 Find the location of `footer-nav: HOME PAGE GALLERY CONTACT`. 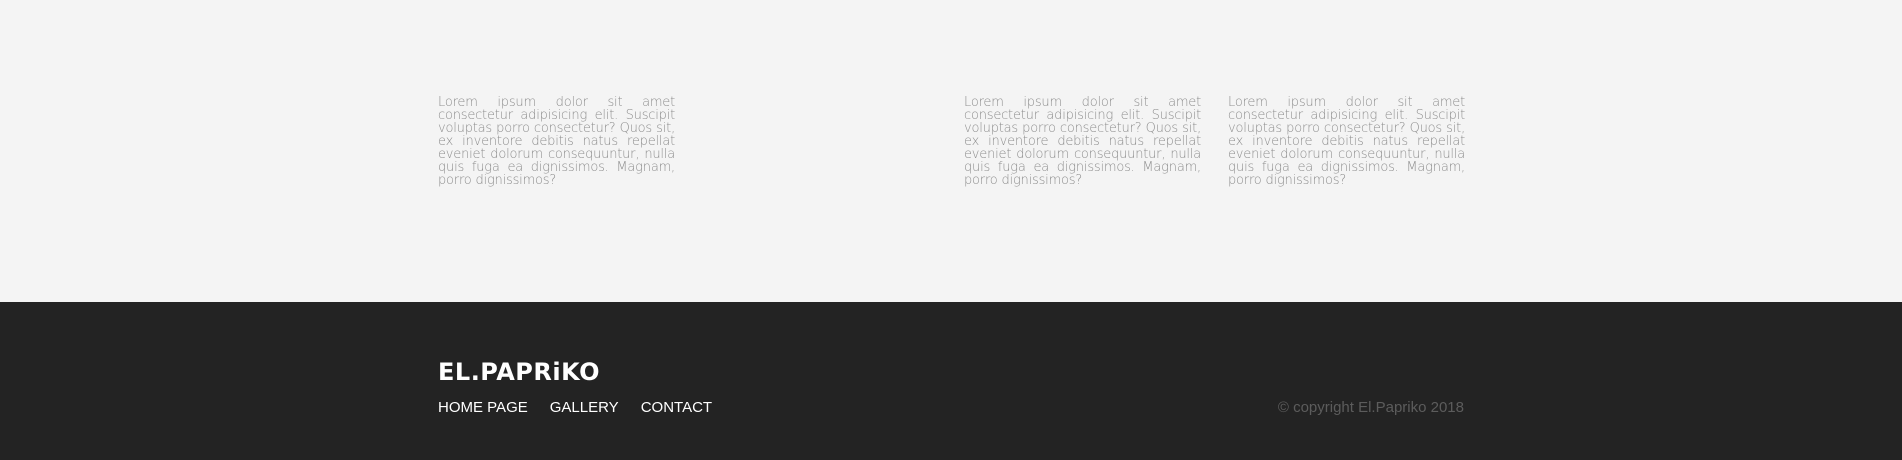

footer-nav: HOME PAGE GALLERY CONTACT is located at coordinates (575, 408).